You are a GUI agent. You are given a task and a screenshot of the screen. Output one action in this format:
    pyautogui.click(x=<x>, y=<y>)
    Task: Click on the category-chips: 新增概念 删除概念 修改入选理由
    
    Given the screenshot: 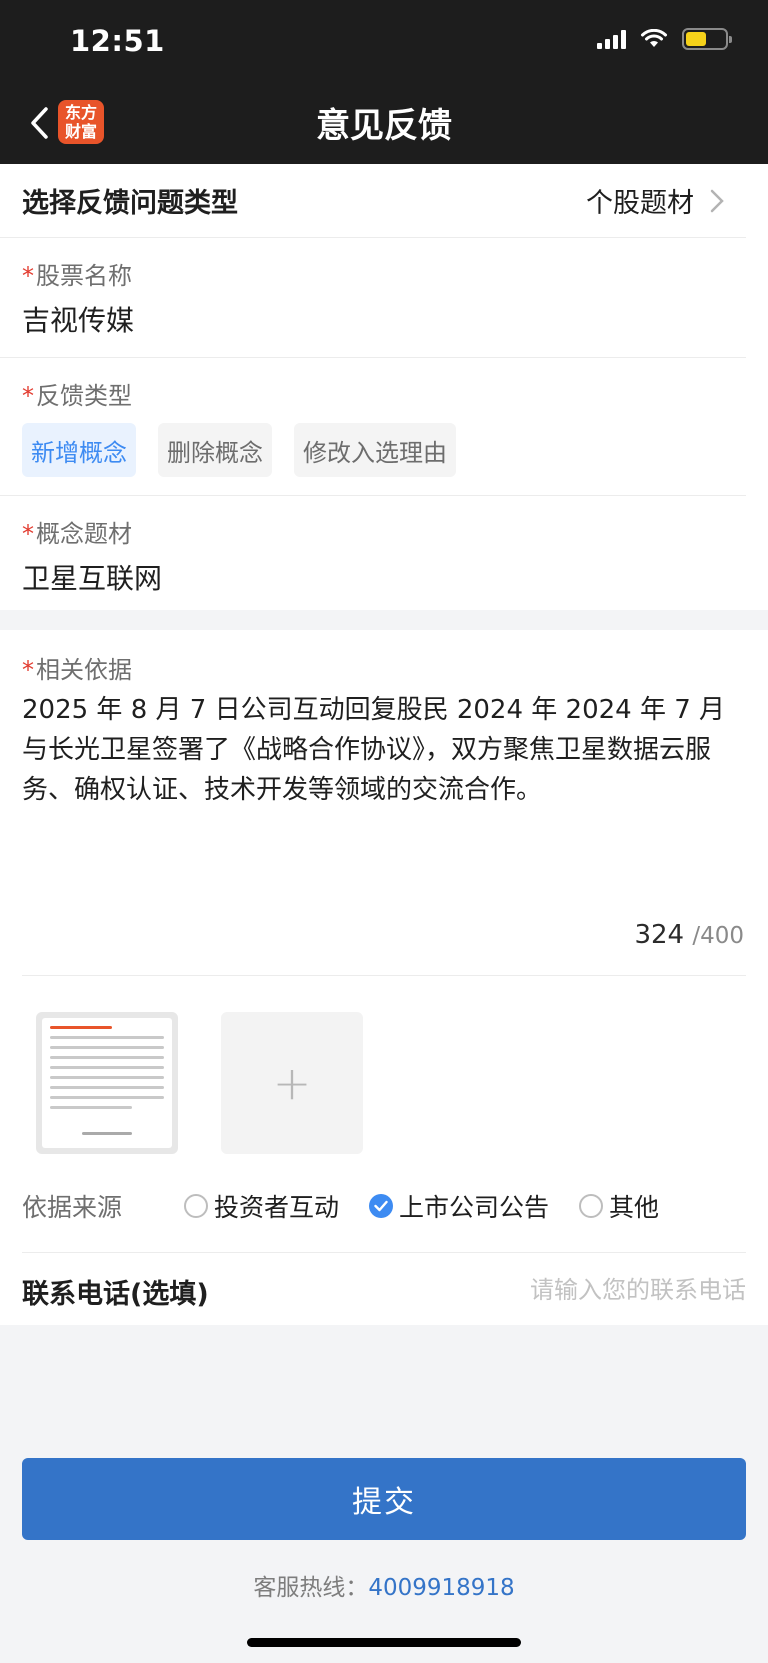 What is the action you would take?
    pyautogui.click(x=373, y=459)
    